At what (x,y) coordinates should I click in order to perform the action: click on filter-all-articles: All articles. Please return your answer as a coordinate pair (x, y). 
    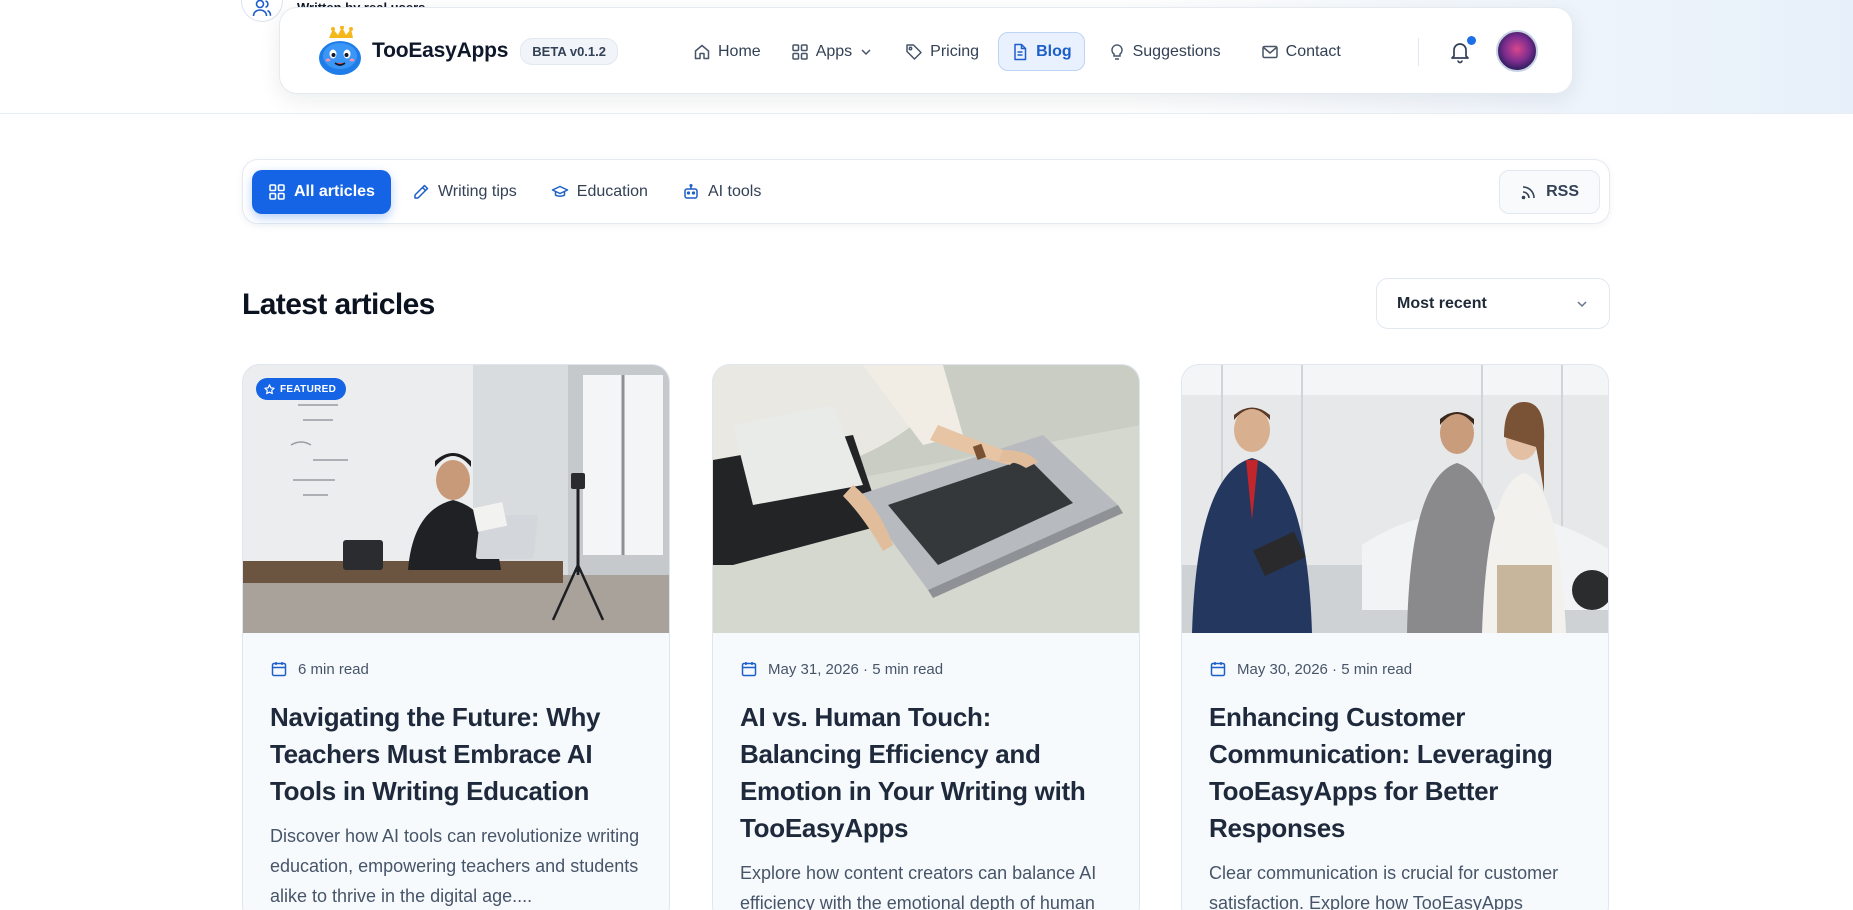
    Looking at the image, I should click on (321, 192).